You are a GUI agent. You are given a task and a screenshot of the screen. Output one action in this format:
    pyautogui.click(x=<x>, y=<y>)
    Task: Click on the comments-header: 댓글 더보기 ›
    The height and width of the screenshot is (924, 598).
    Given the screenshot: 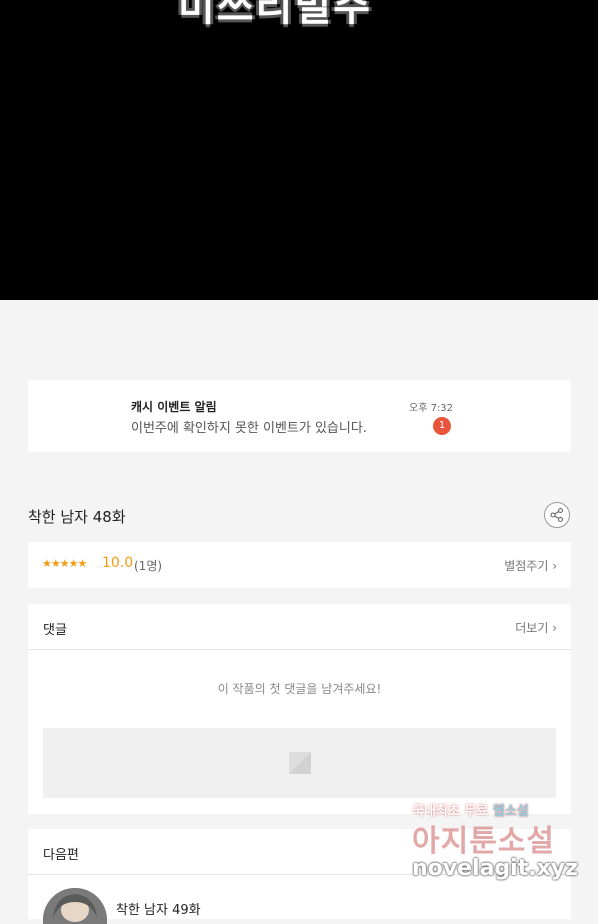 What is the action you would take?
    pyautogui.click(x=299, y=627)
    